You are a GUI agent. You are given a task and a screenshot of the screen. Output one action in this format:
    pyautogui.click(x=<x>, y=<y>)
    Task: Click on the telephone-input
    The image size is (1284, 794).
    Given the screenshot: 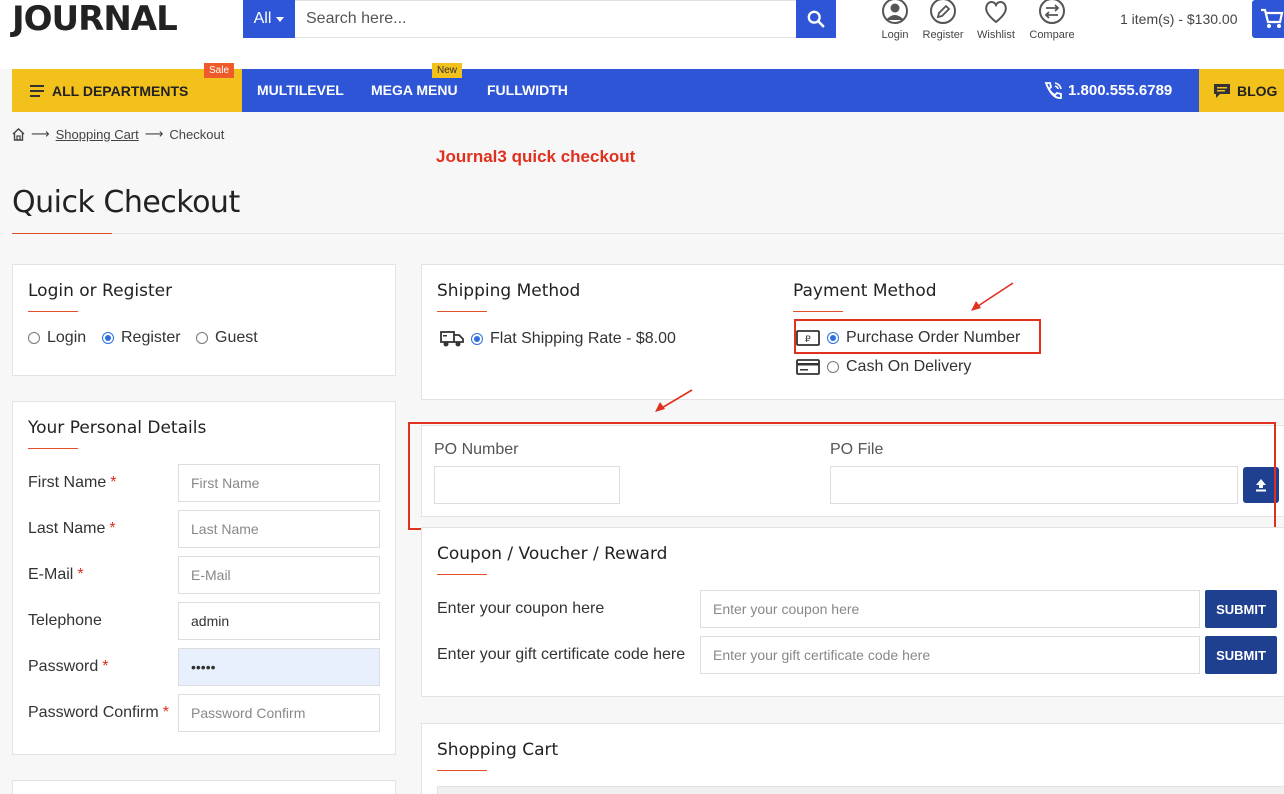 What is the action you would take?
    pyautogui.click(x=279, y=621)
    